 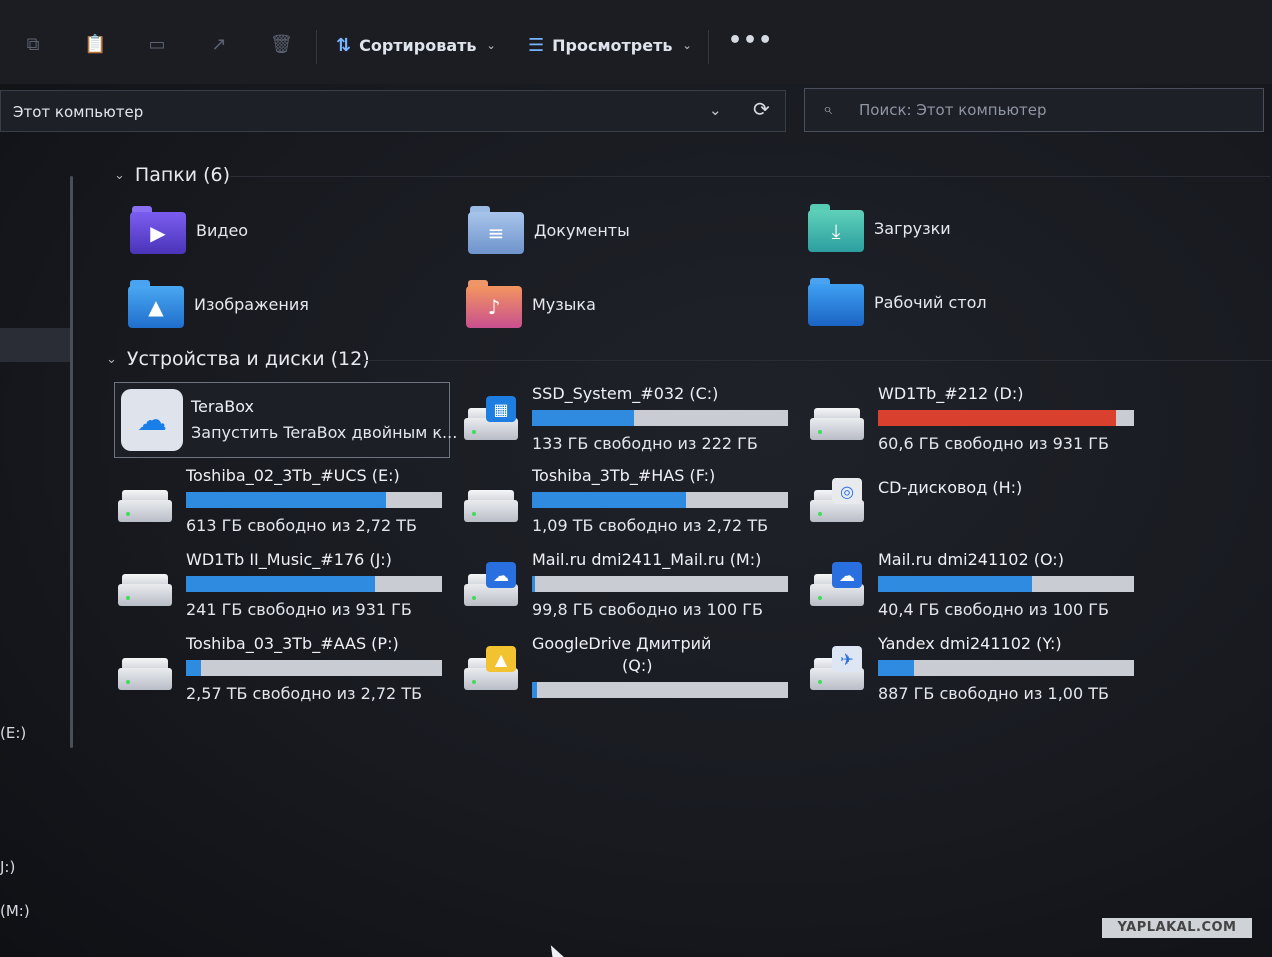 What do you see at coordinates (35, 345) in the screenshot?
I see `nav-selected-item` at bounding box center [35, 345].